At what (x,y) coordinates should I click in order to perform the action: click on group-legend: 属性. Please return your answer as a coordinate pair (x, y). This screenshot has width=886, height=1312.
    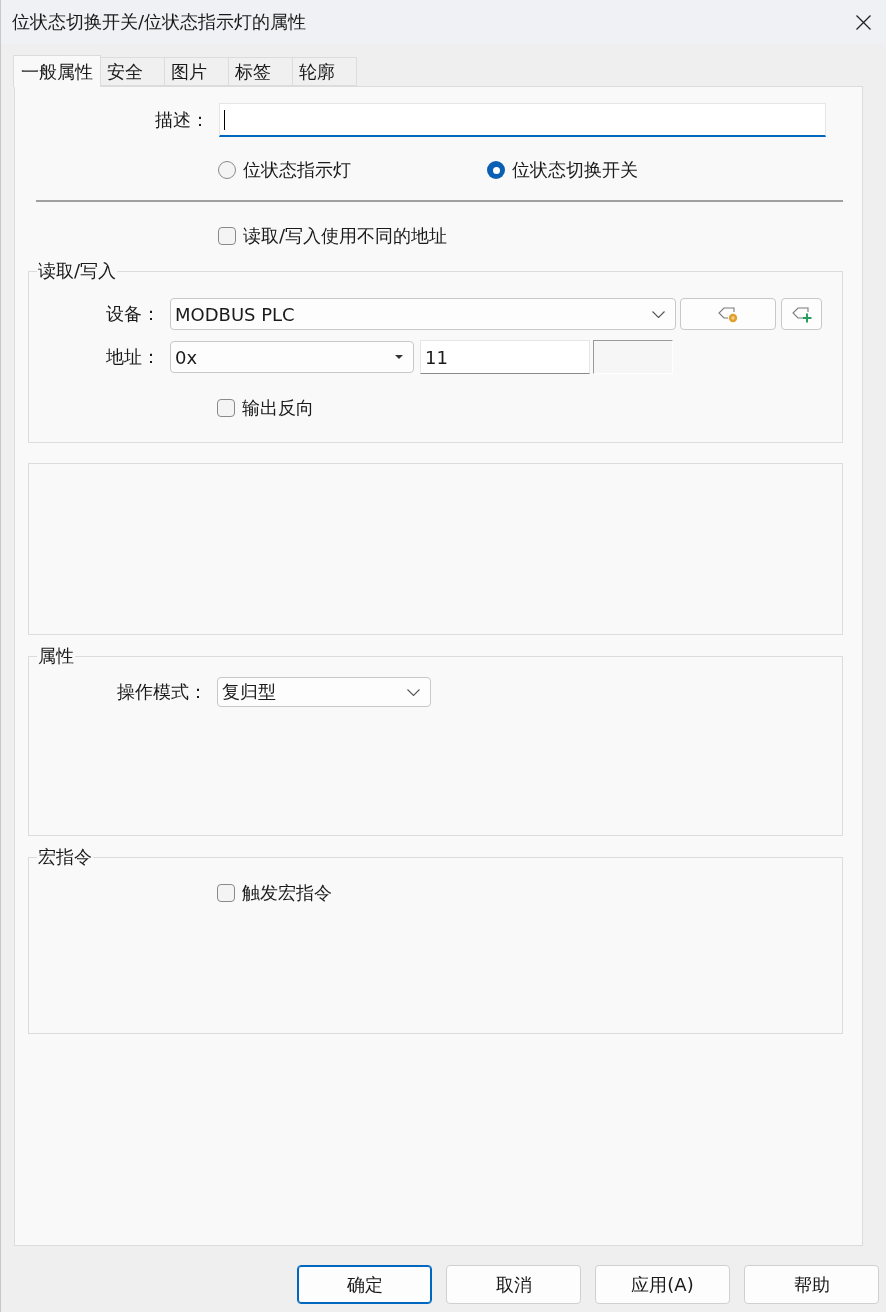
    Looking at the image, I should click on (56, 656).